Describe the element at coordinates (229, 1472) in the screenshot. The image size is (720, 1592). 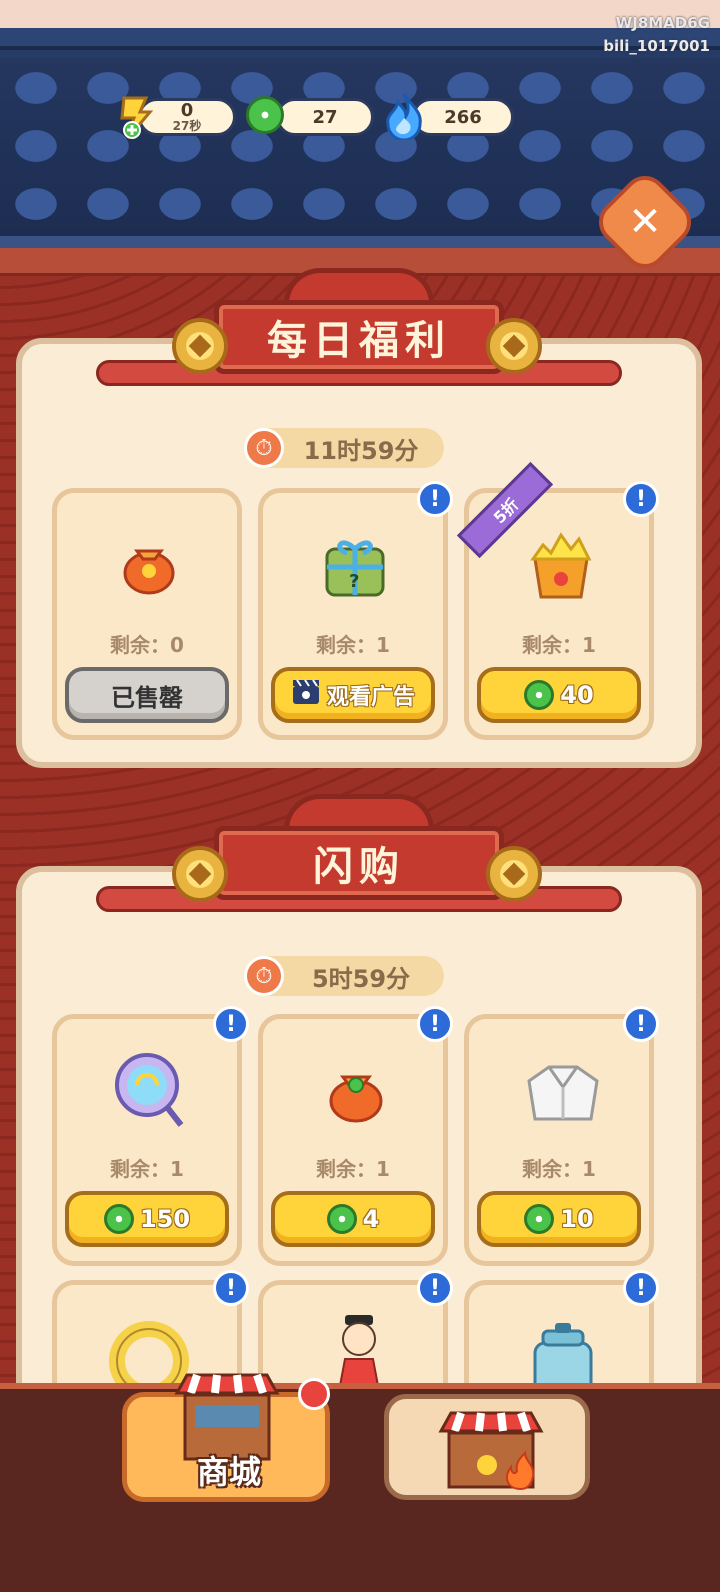
I see `tab-shop-label: 商城` at that location.